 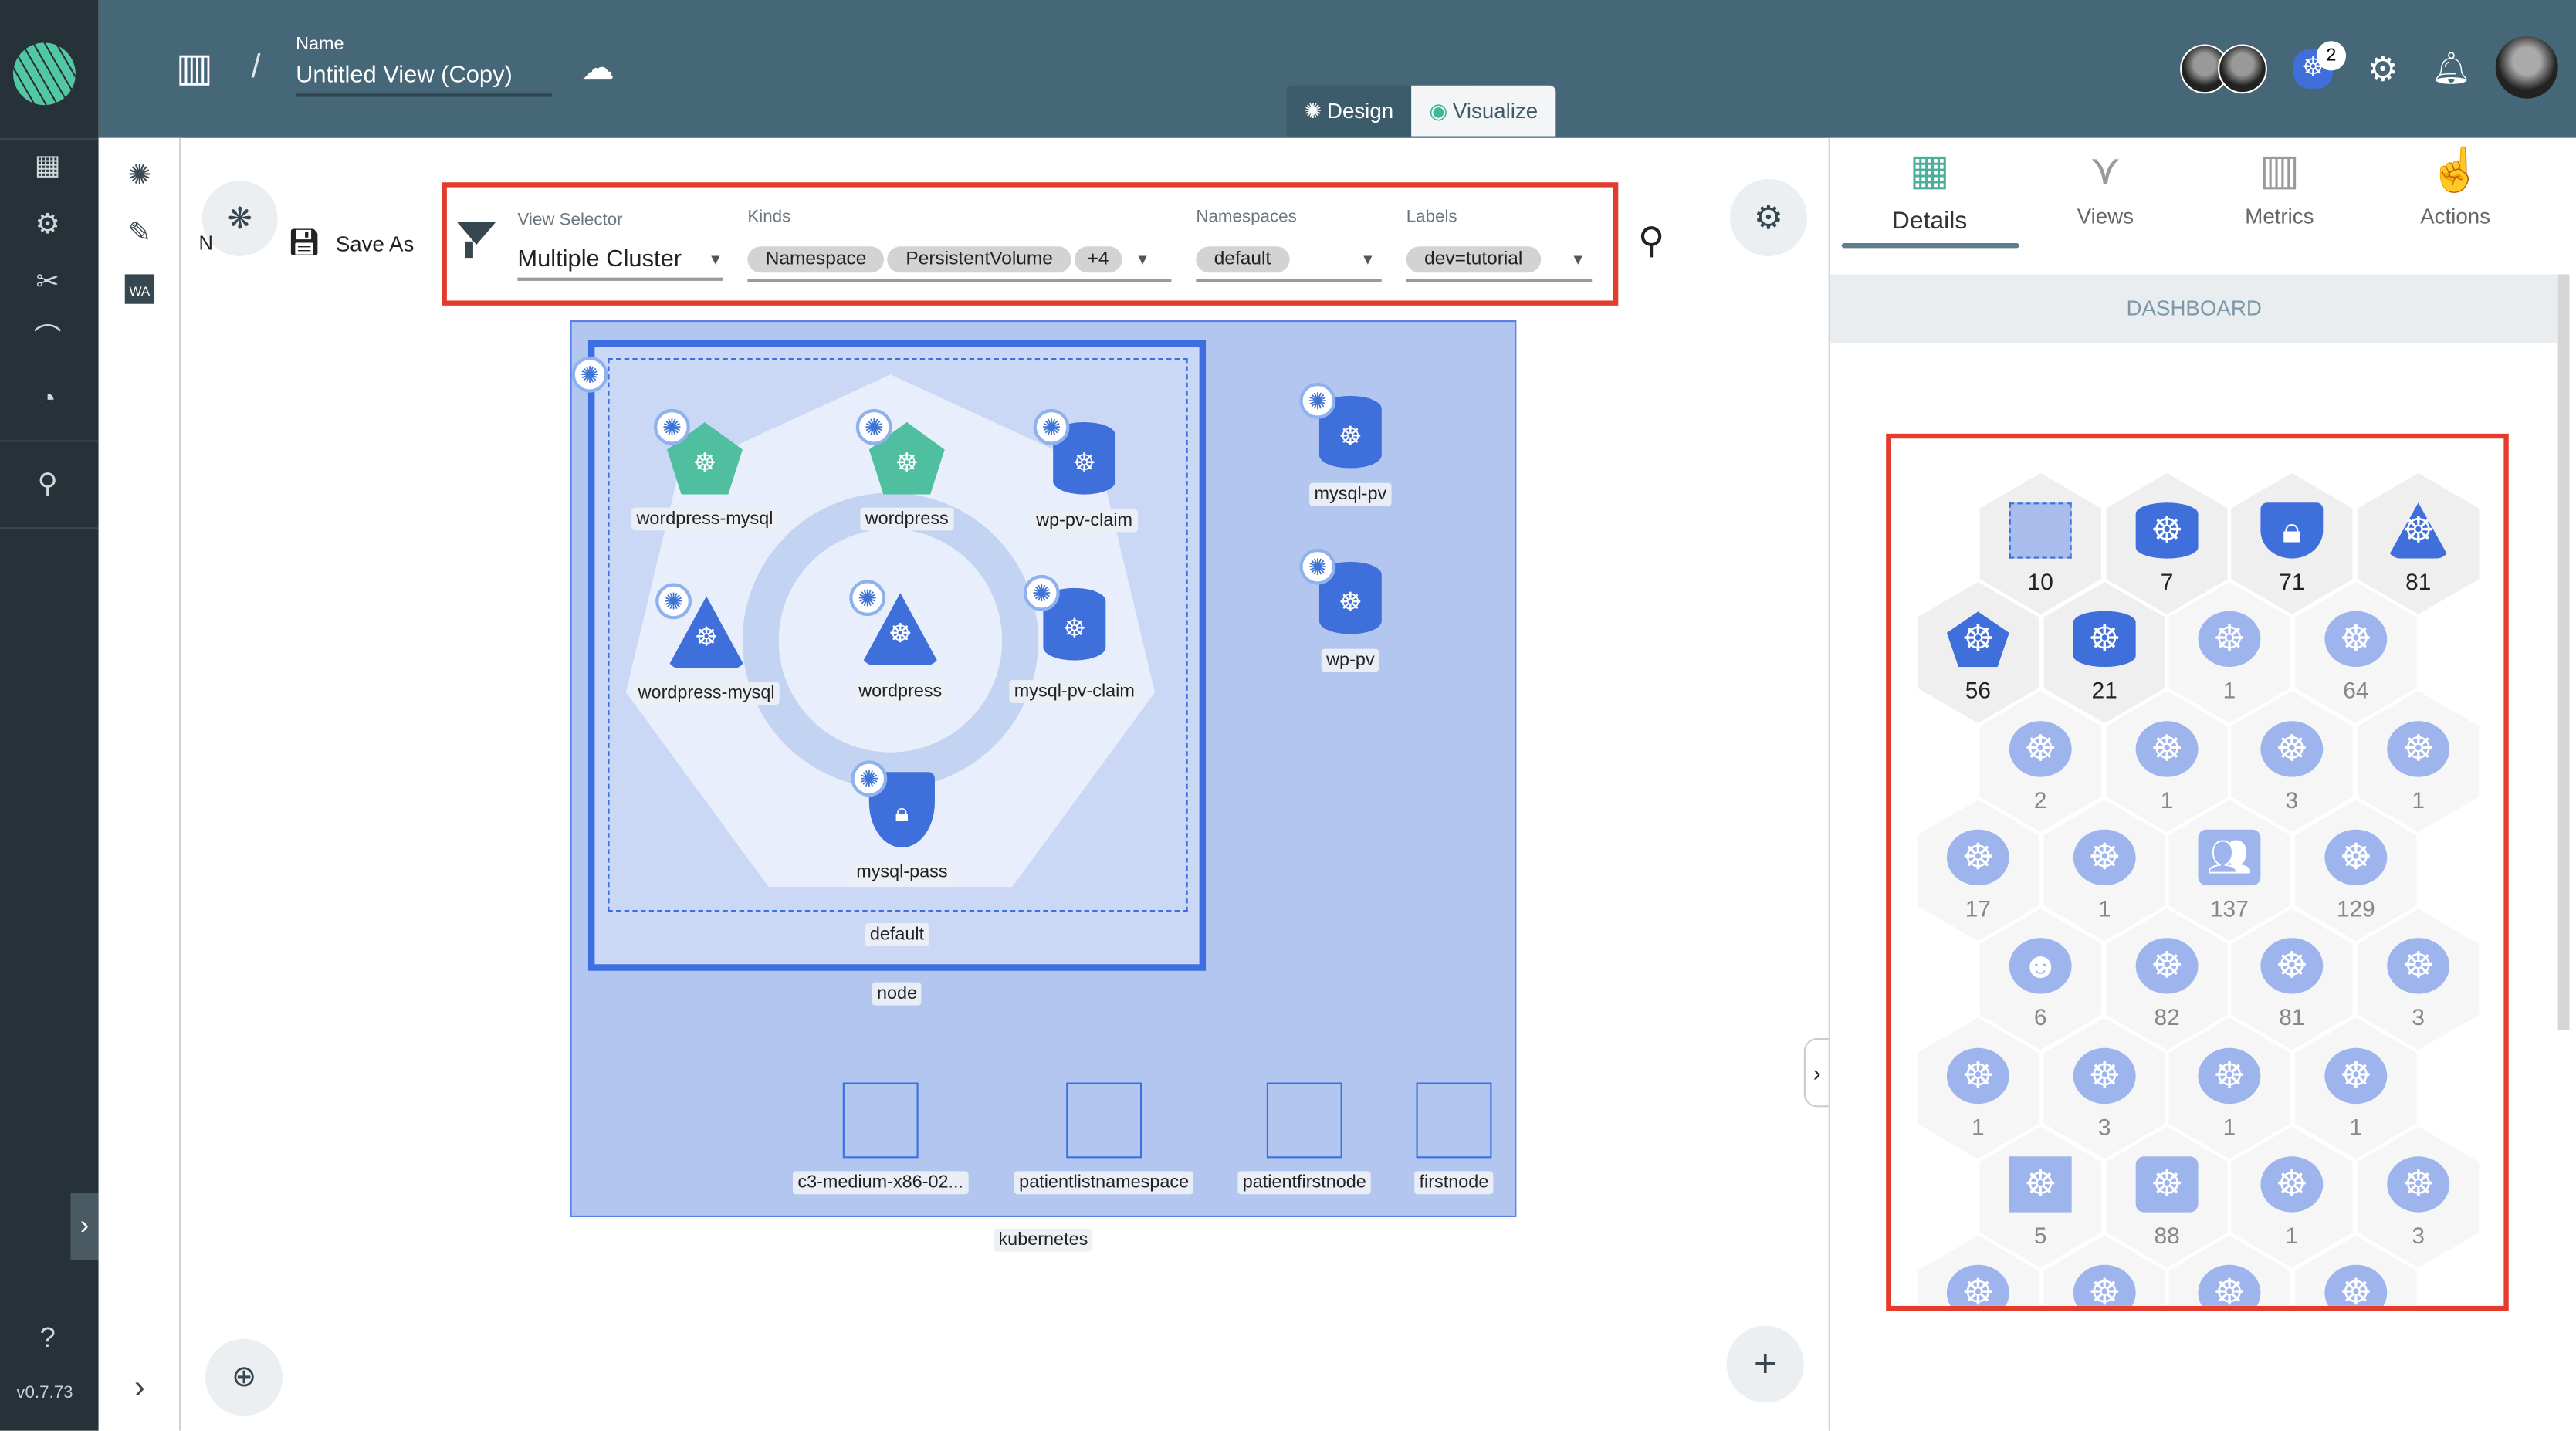 I want to click on layout-button: ❋, so click(x=239, y=218).